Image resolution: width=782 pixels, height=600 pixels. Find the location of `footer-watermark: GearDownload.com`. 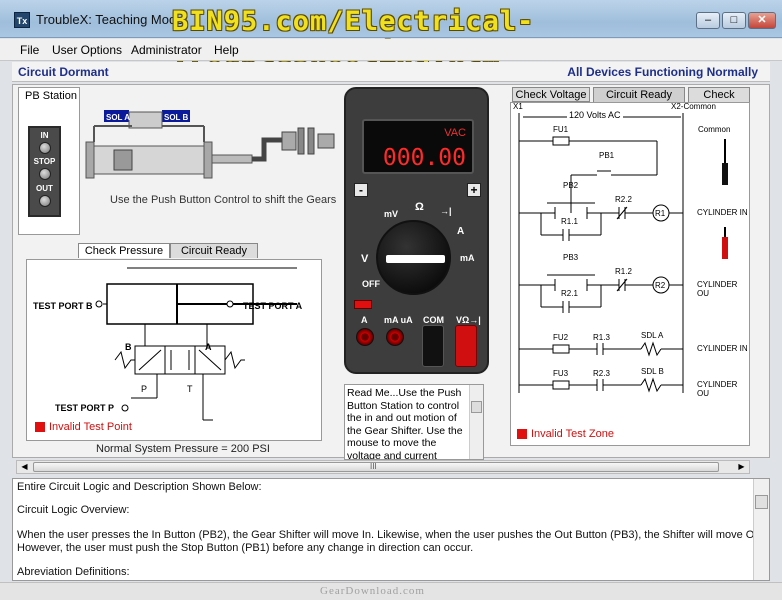

footer-watermark: GearDownload.com is located at coordinates (372, 591).